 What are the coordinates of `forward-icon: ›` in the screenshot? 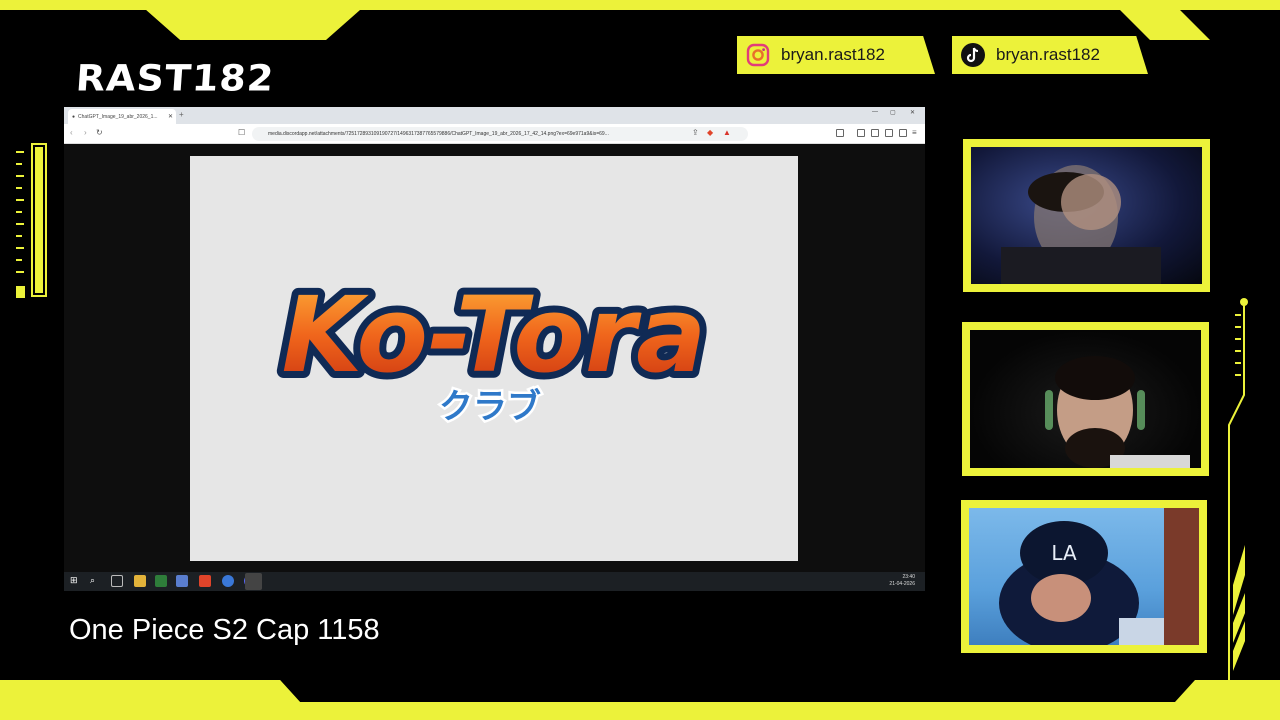 It's located at (85, 132).